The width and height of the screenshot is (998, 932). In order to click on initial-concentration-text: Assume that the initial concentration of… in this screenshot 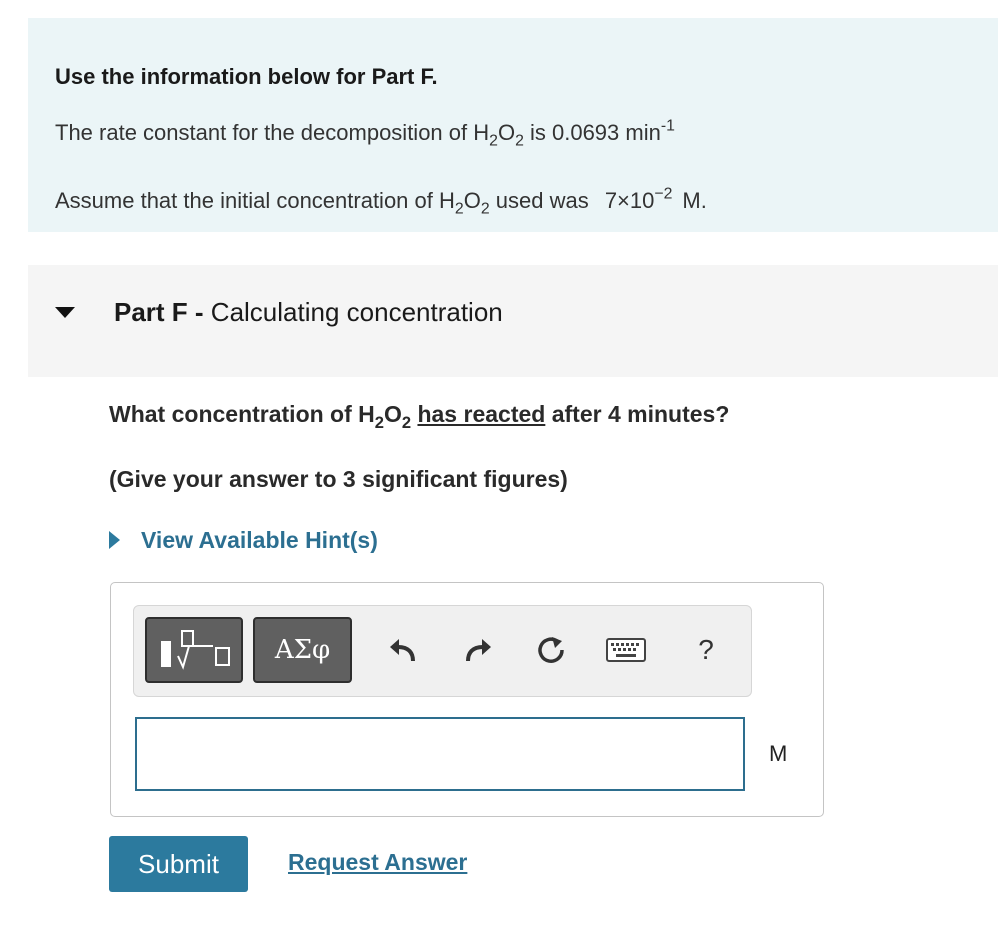, I will do `click(381, 201)`.